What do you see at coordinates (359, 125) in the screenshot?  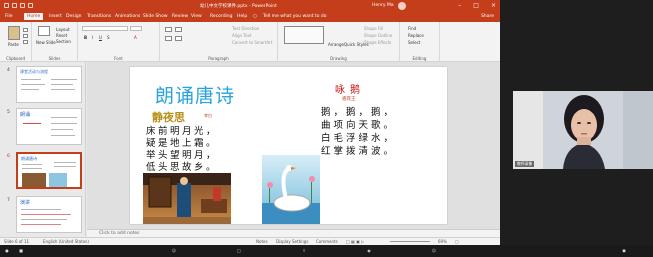 I see `poem-line: 曲项向天歌。` at bounding box center [359, 125].